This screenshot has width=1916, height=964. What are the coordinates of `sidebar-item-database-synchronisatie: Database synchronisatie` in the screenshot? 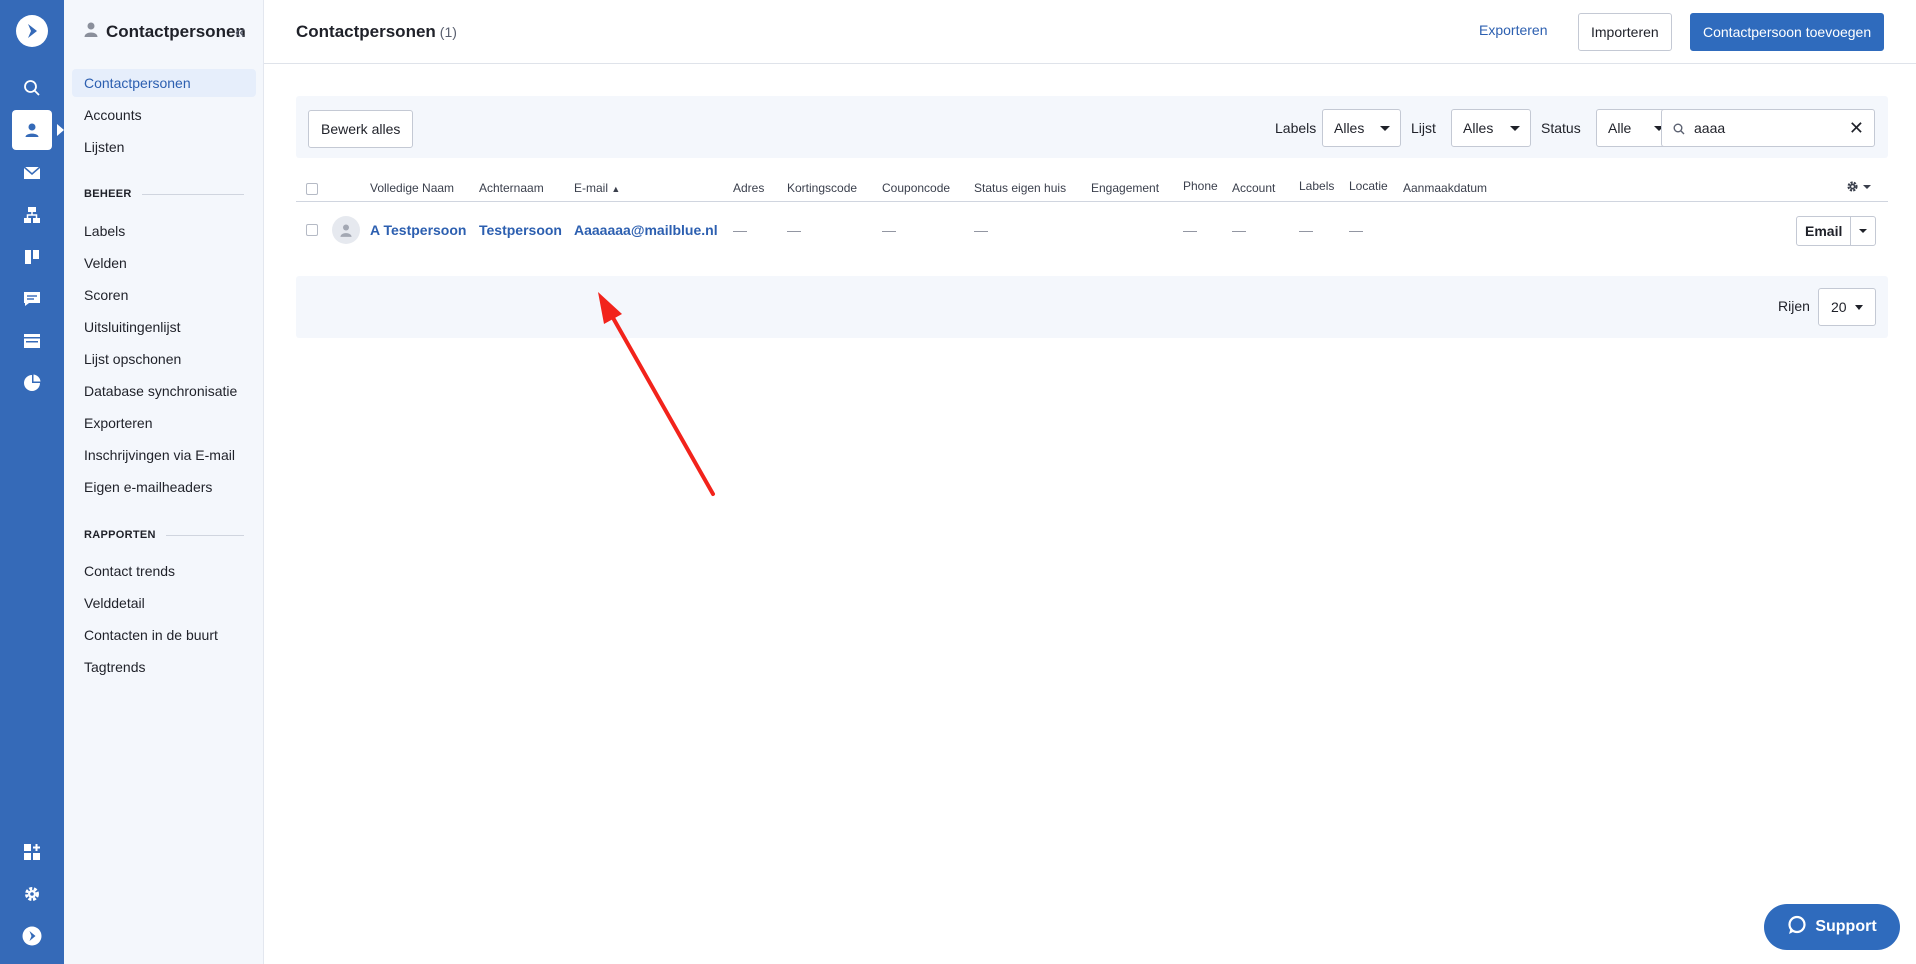 It's located at (164, 391).